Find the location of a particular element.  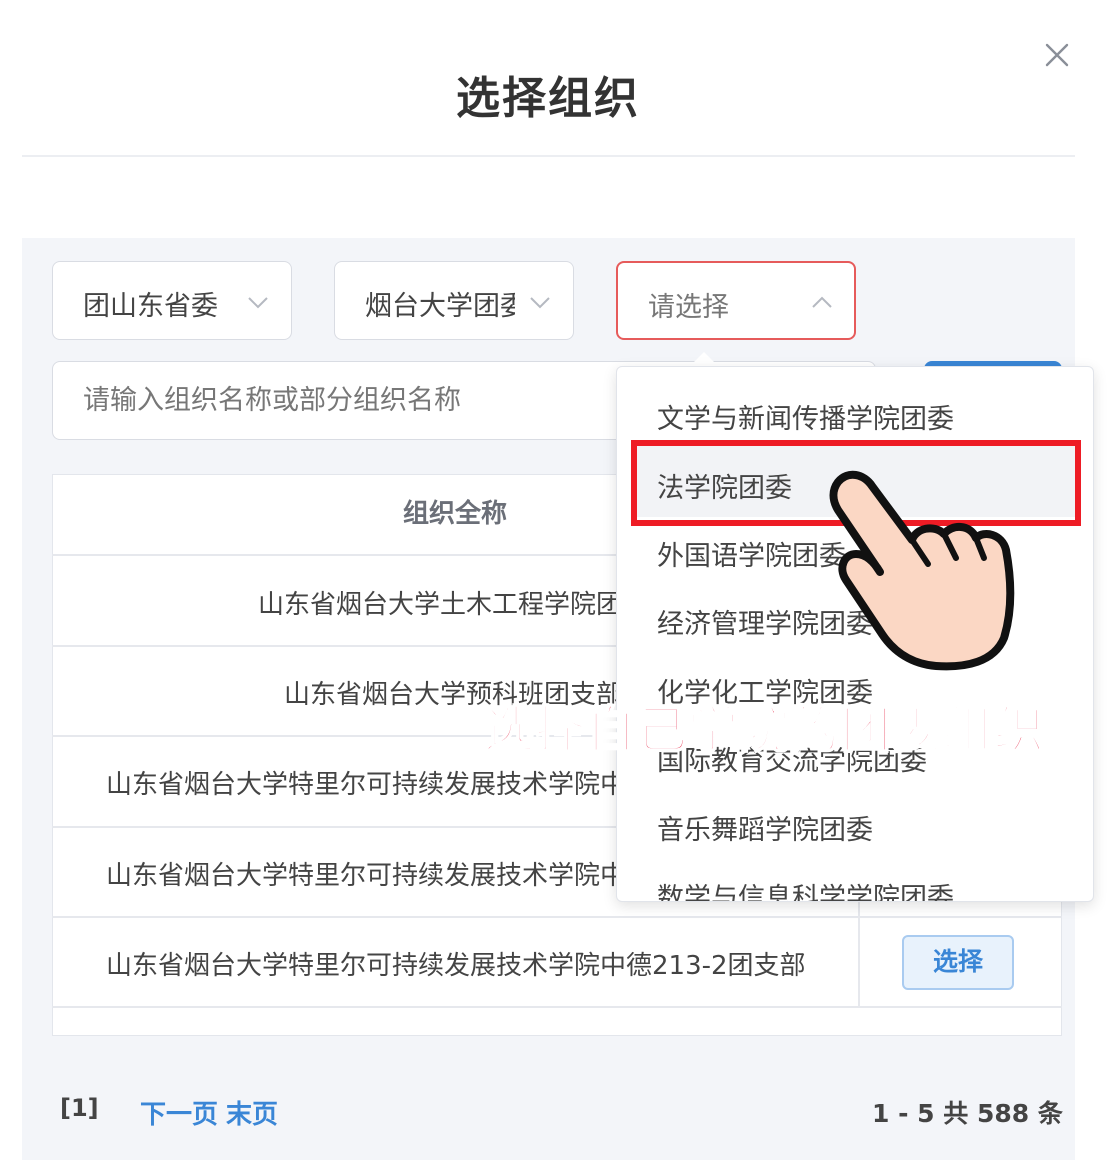

dropdown-option: 音乐舞蹈学院团委 is located at coordinates (765, 827).